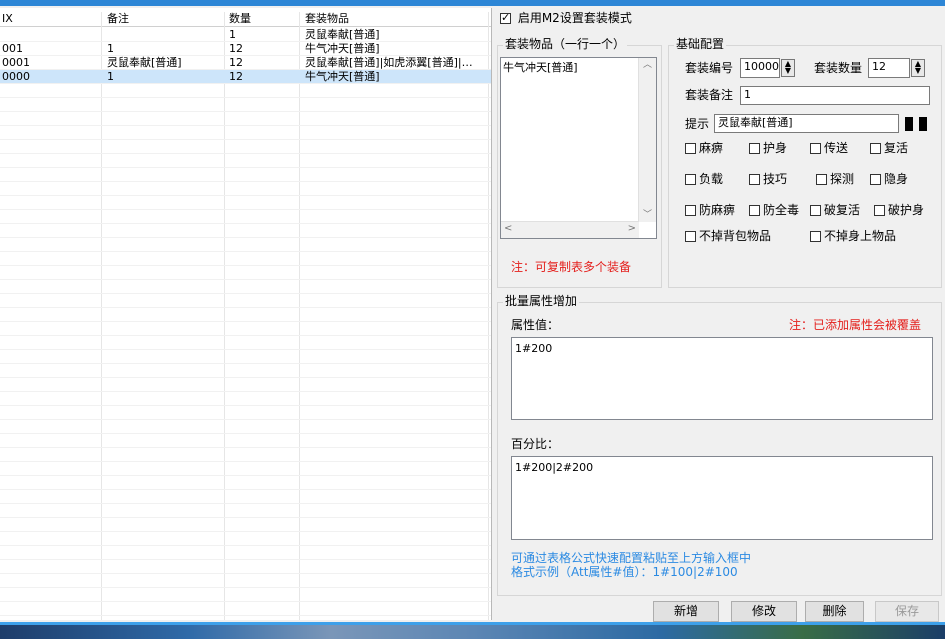  What do you see at coordinates (535, 444) in the screenshot?
I see `percent-label: 百分比：` at bounding box center [535, 444].